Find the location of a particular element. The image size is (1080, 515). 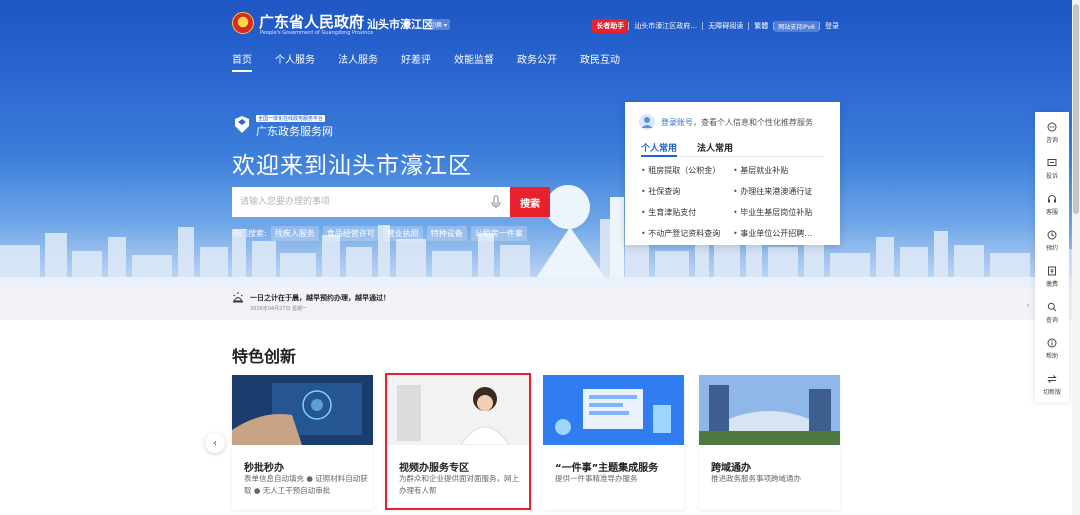

sidebar-item-label: 客服 is located at coordinates (1051, 212).